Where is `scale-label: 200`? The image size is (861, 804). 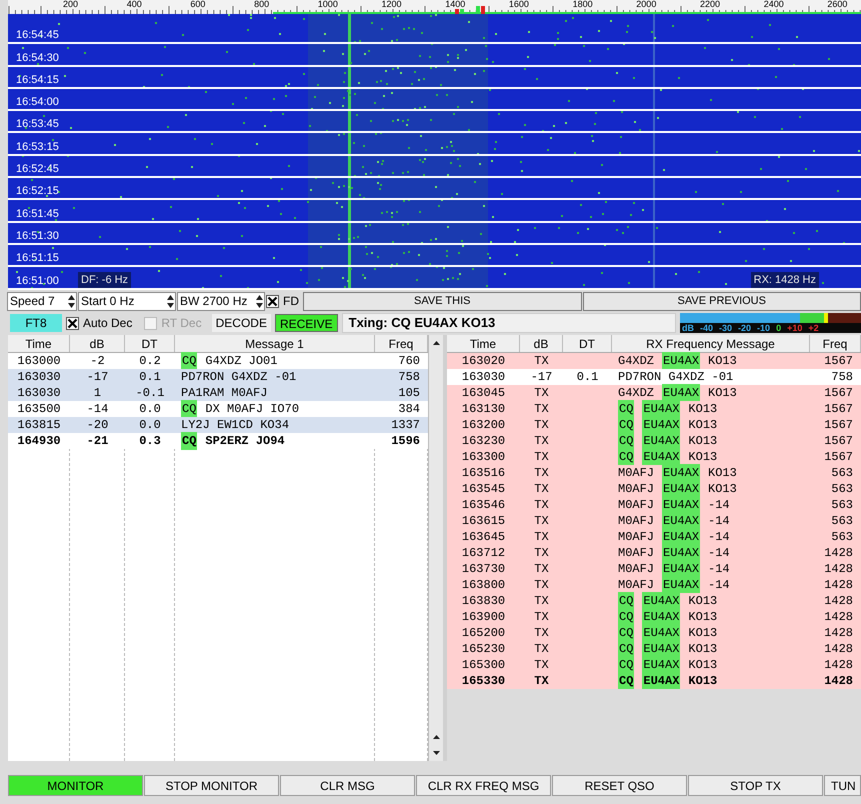
scale-label: 200 is located at coordinates (71, 4).